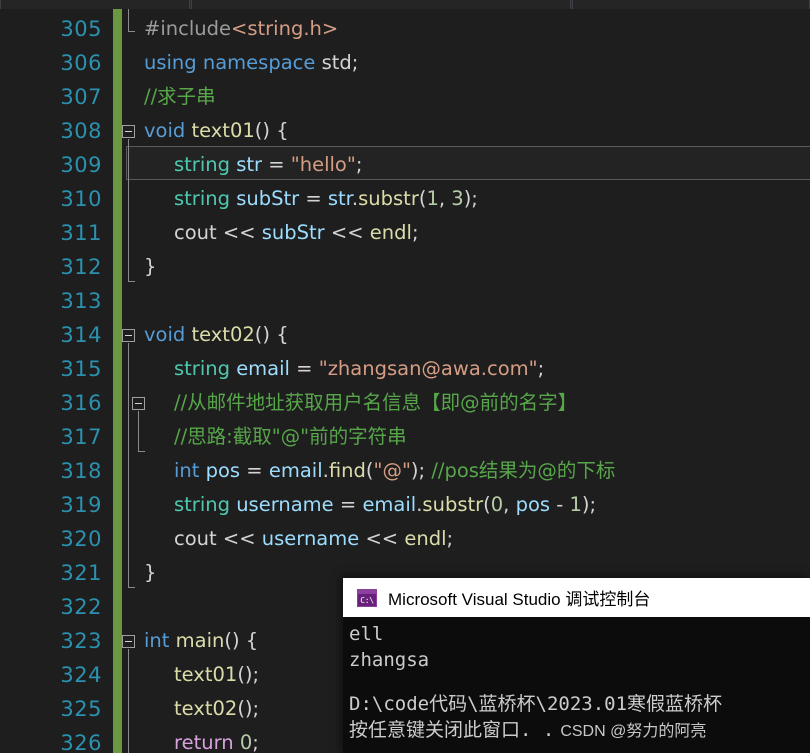  Describe the element at coordinates (216, 131) in the screenshot. I see `code-line: void text01() {` at that location.